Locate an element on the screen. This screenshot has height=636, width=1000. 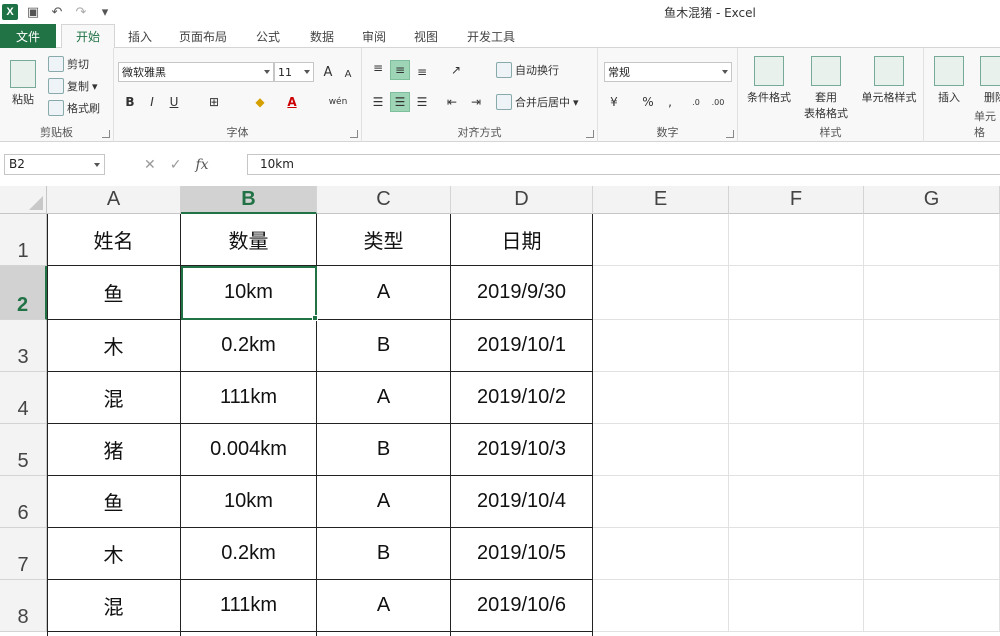
wrap-text-button: 自动换行 is located at coordinates (527, 70).